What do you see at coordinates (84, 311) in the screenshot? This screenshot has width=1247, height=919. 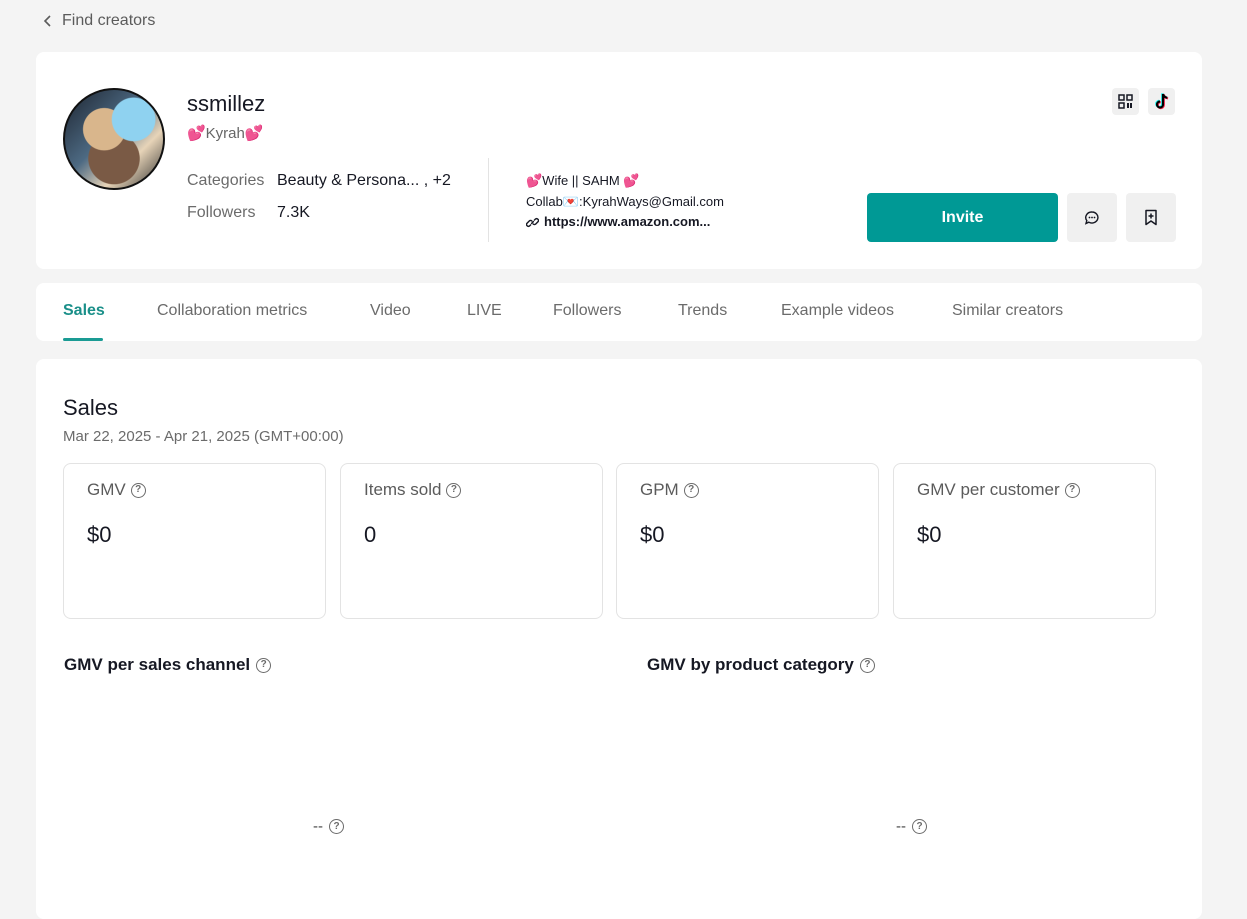 I see `tab-sales: Sales` at bounding box center [84, 311].